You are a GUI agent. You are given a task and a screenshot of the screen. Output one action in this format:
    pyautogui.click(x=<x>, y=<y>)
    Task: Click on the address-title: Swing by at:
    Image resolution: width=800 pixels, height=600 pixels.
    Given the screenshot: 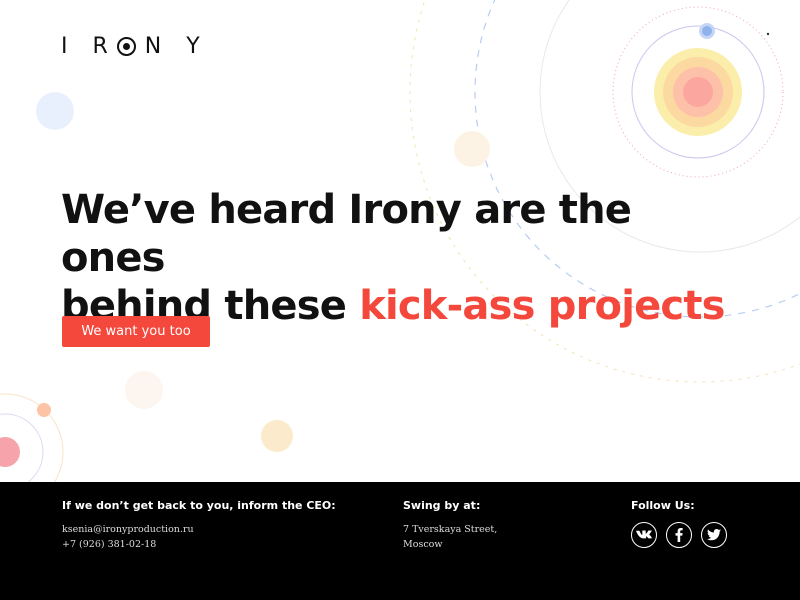 What is the action you would take?
    pyautogui.click(x=442, y=505)
    